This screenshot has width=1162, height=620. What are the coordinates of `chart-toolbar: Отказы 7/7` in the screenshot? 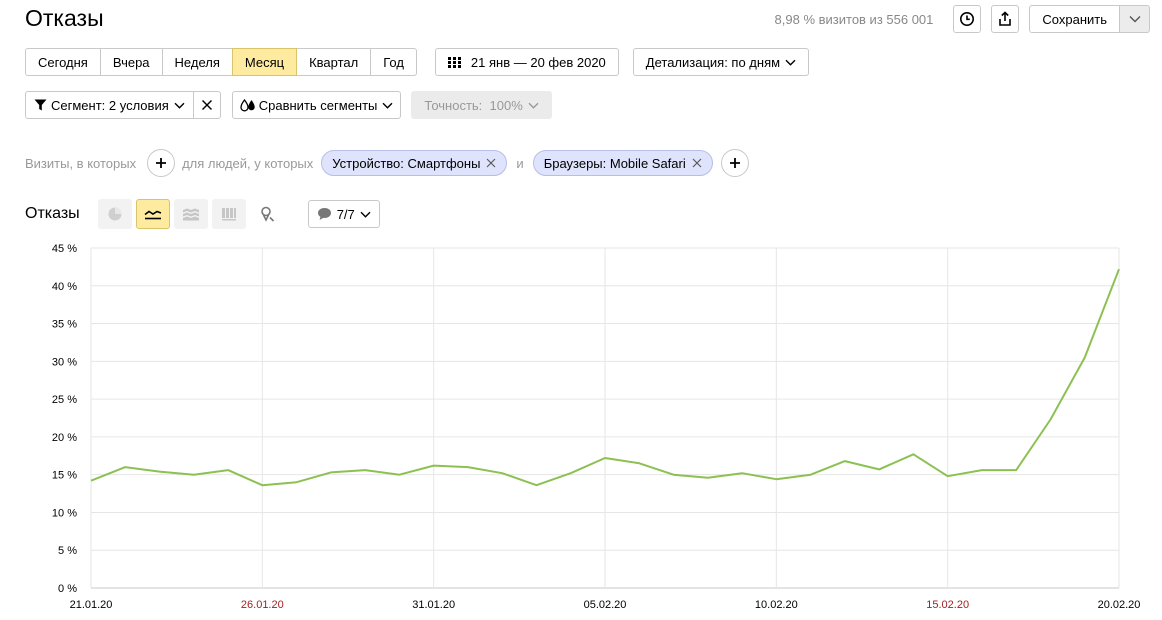 It's located at (202, 214).